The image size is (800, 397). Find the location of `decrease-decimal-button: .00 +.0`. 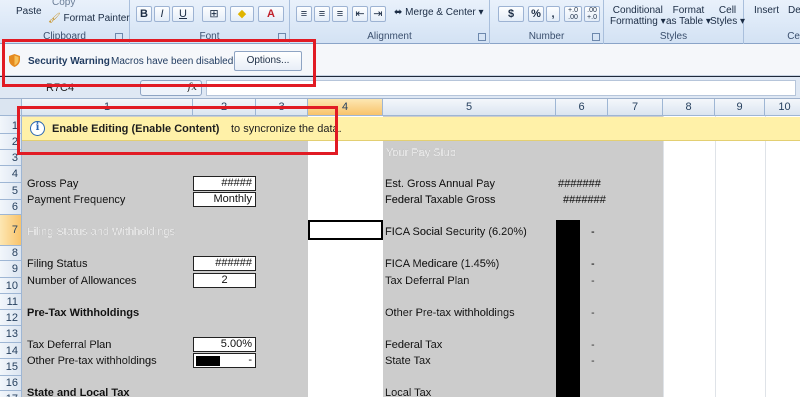

decrease-decimal-button: .00 +.0 is located at coordinates (592, 14).